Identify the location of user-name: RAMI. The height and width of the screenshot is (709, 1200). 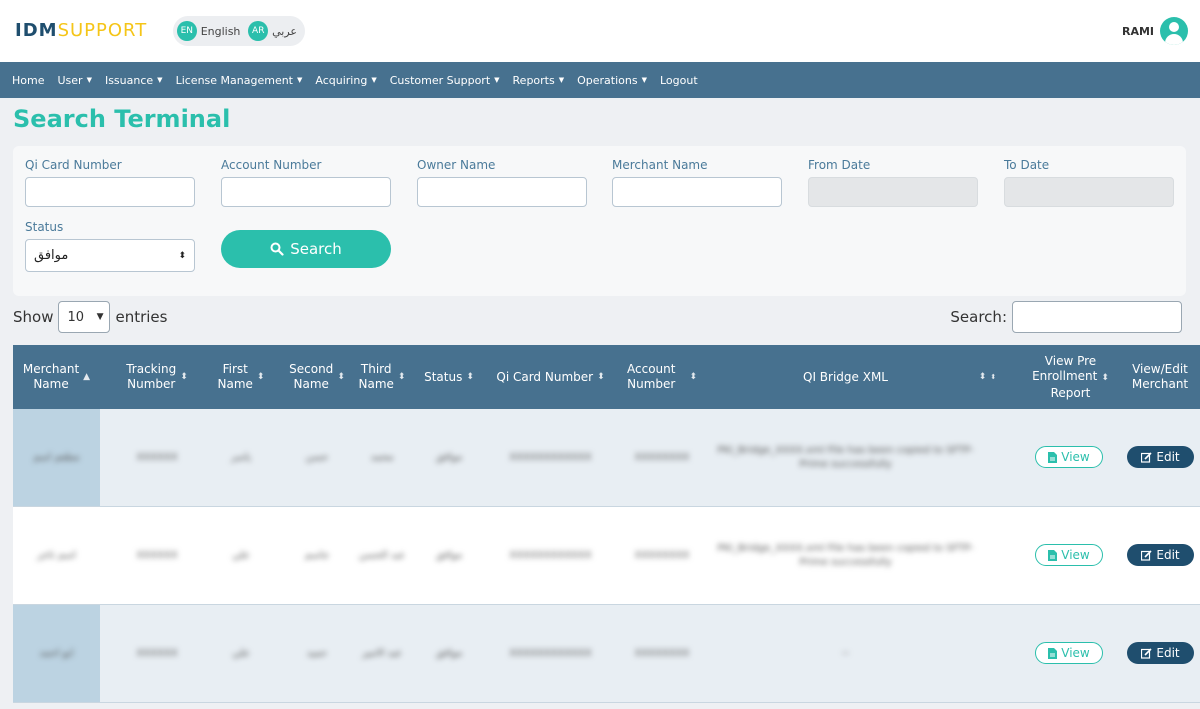
(1137, 31).